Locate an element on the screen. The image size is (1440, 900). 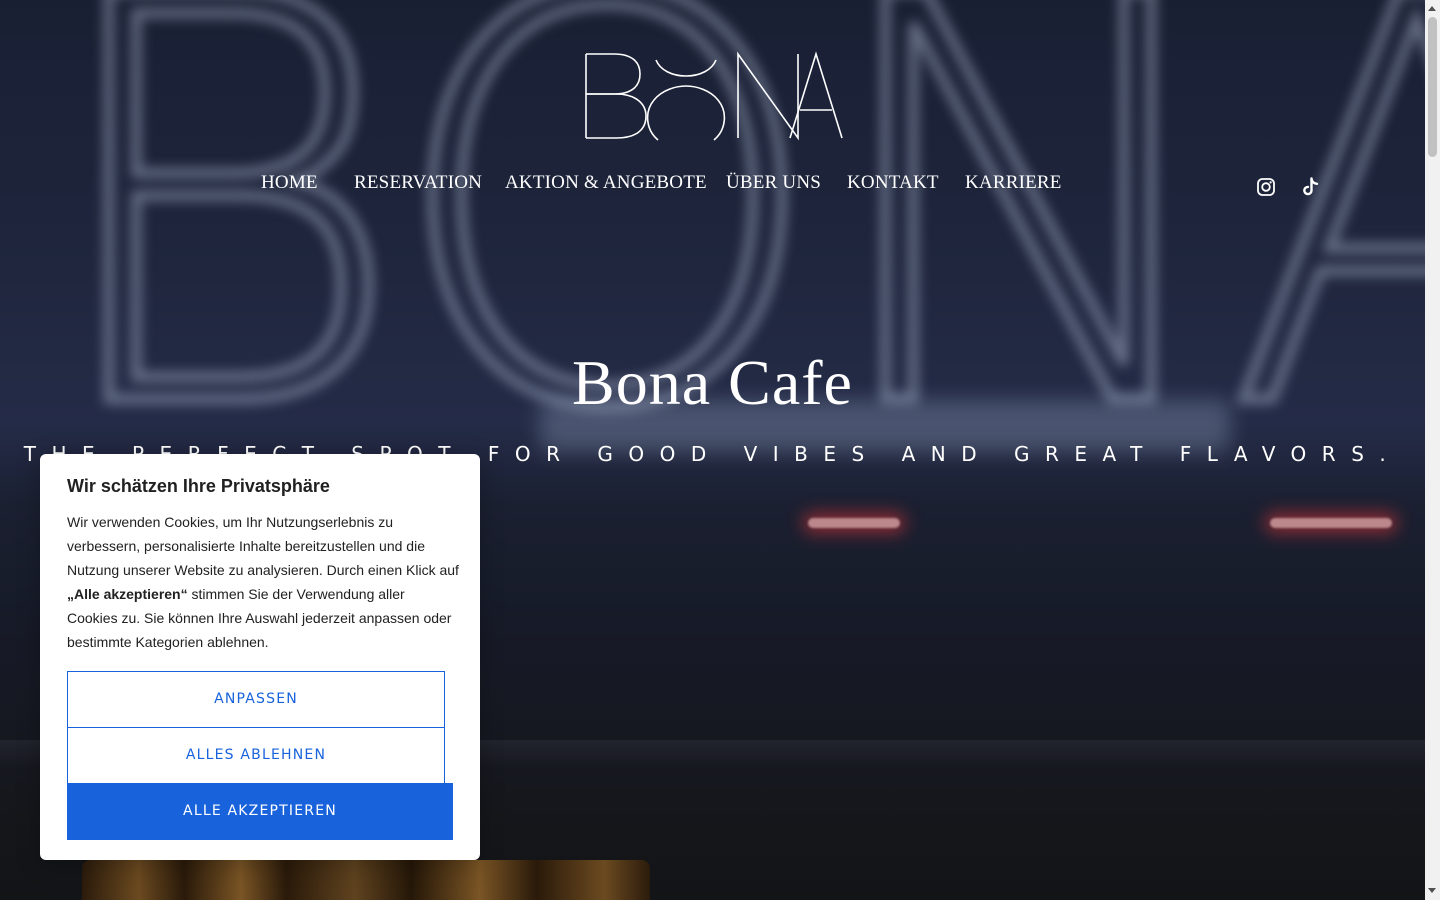
scroll-up-arrow-icon is located at coordinates (1432, 8).